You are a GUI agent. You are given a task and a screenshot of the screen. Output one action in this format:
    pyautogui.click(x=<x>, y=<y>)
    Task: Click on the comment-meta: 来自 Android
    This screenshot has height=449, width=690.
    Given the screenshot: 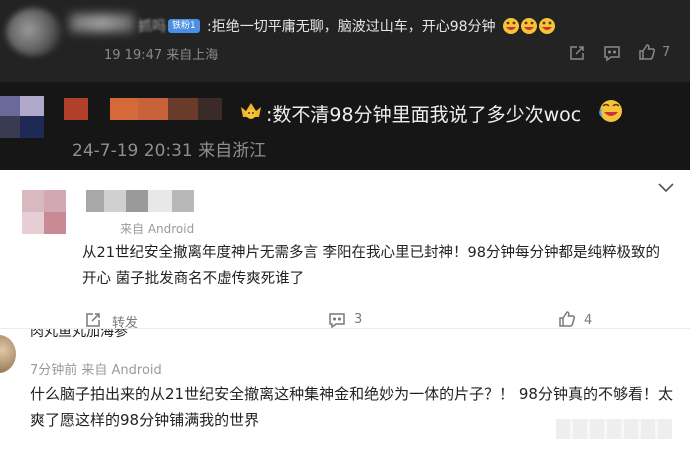 What is the action you would take?
    pyautogui.click(x=157, y=229)
    